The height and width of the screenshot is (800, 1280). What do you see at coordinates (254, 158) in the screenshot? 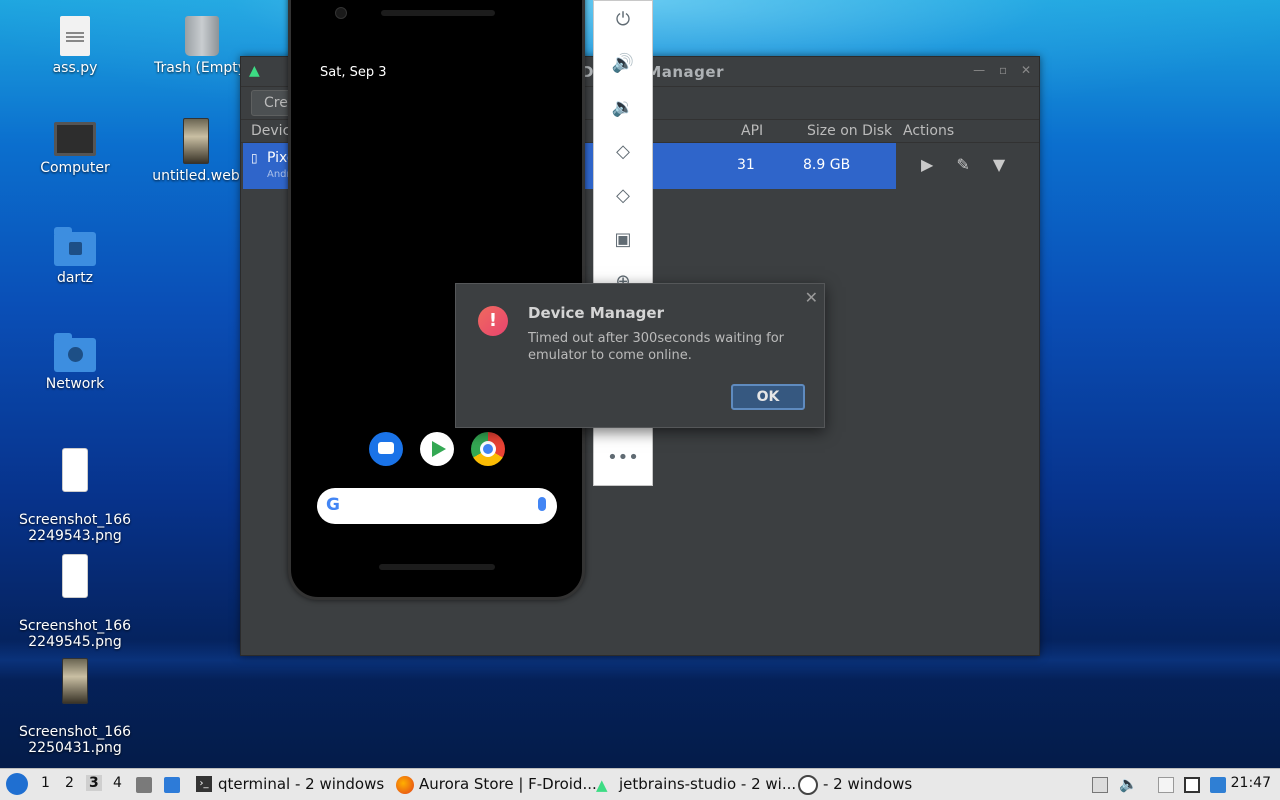
I see `device-icon: ▯` at bounding box center [254, 158].